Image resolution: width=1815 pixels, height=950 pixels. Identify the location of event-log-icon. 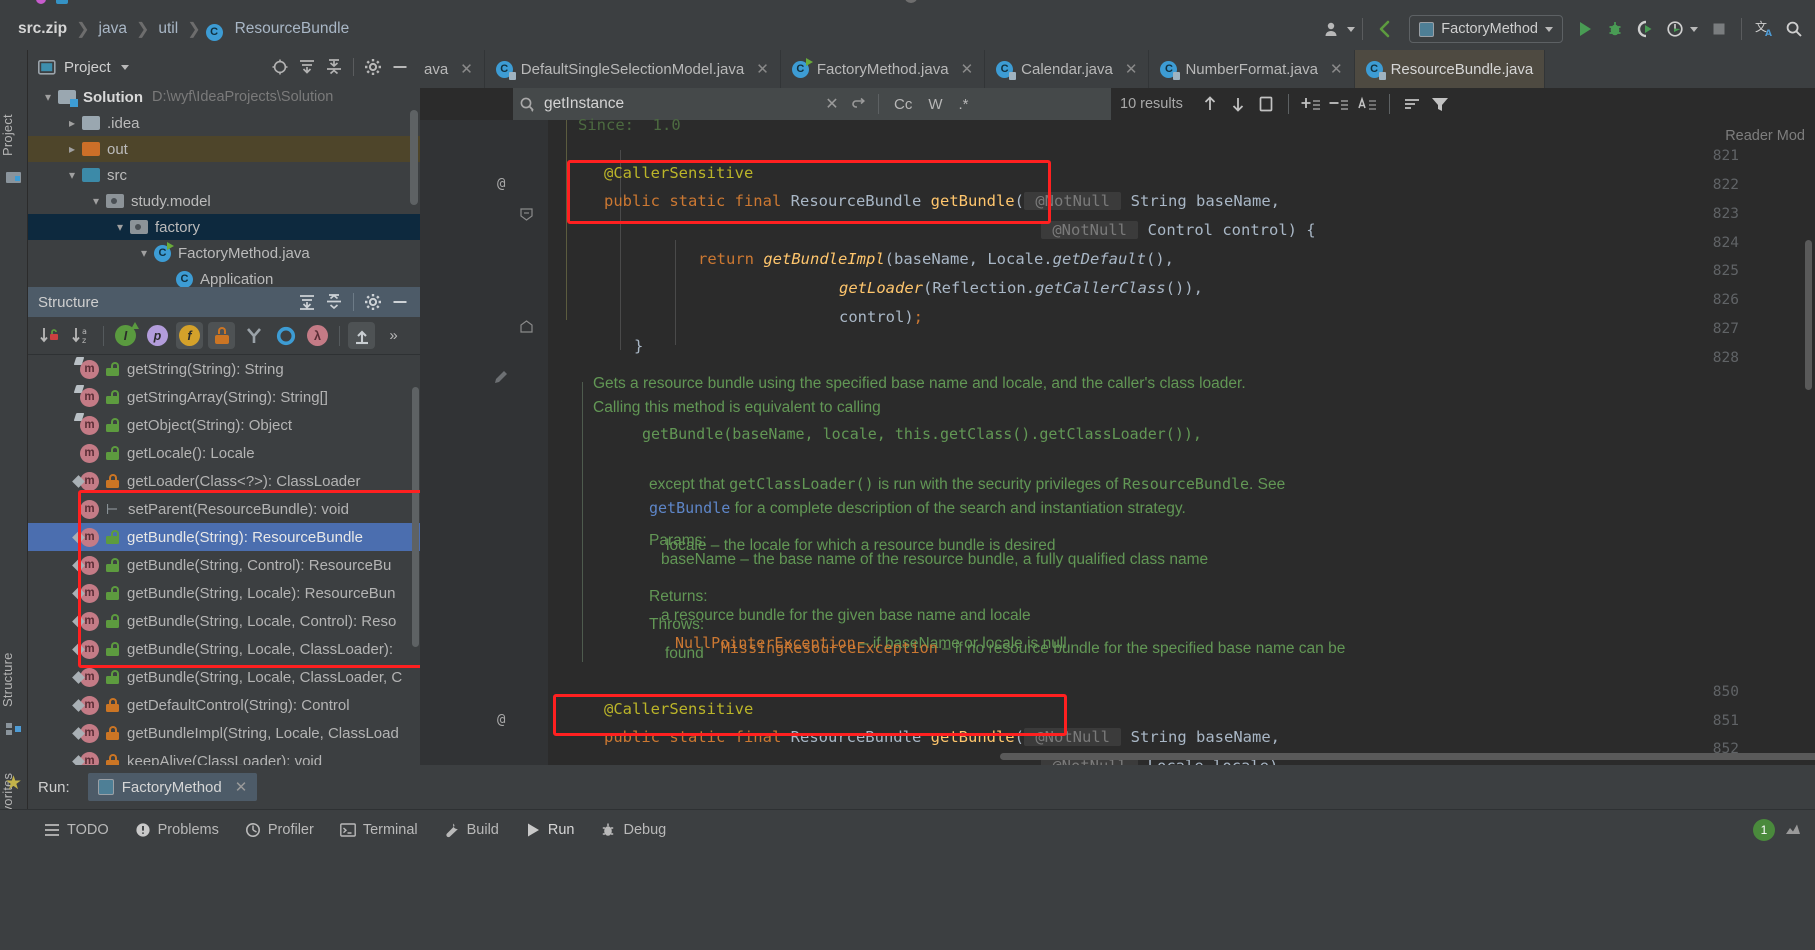
(1793, 830).